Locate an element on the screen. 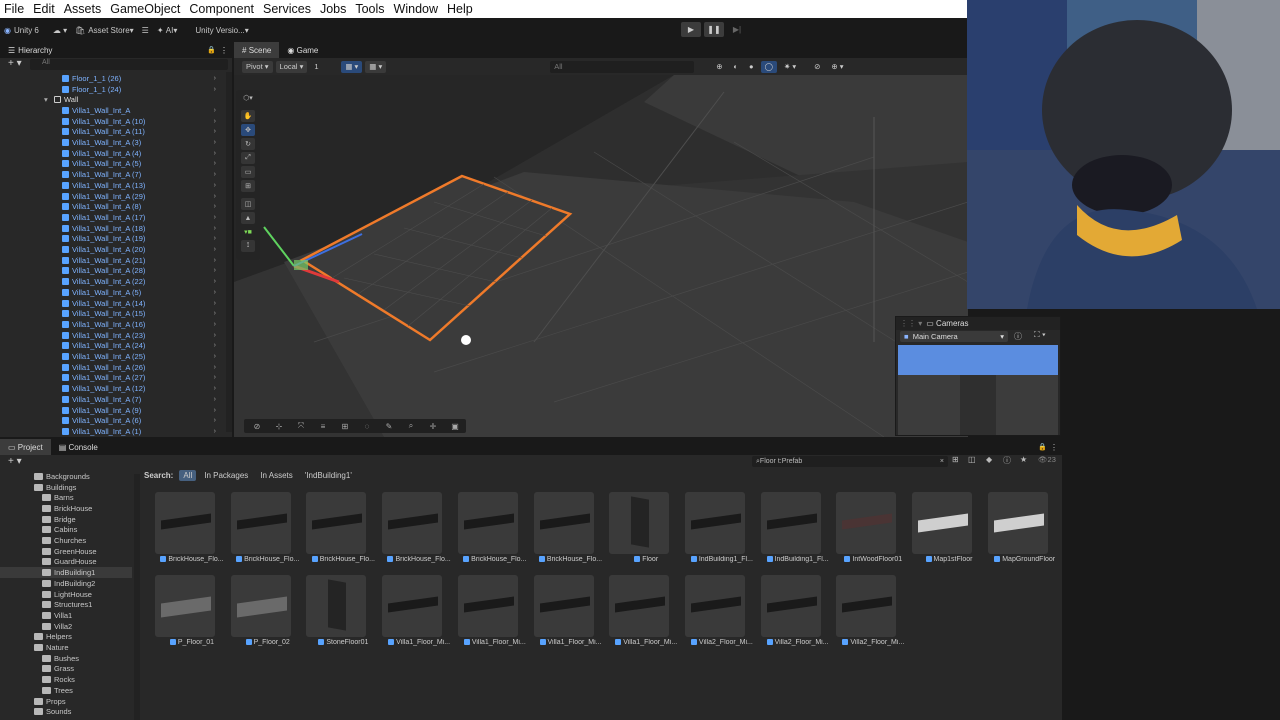  camera-options-icon: ⛶ ▾ is located at coordinates (1040, 335).